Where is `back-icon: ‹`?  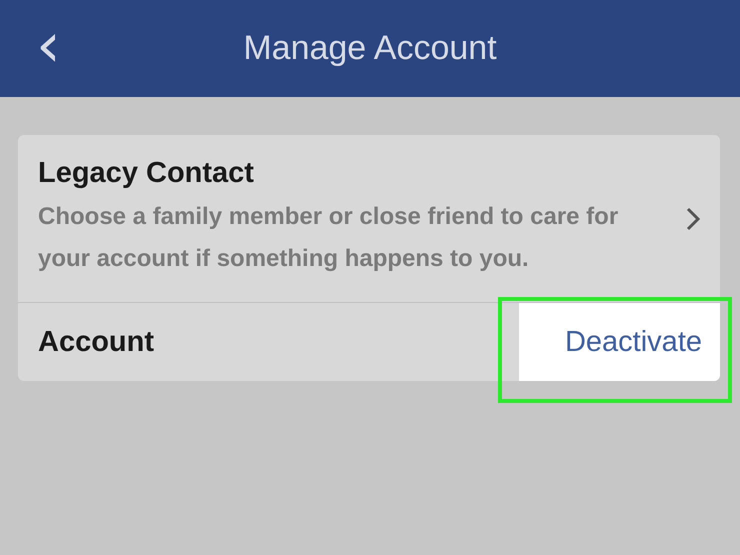
back-icon: ‹ is located at coordinates (48, 45).